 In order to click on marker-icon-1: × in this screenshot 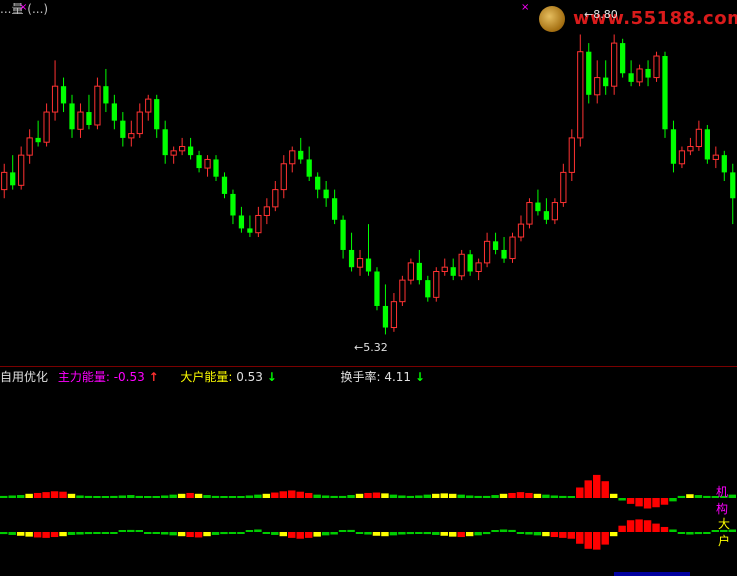, I will do `click(23, 7)`.